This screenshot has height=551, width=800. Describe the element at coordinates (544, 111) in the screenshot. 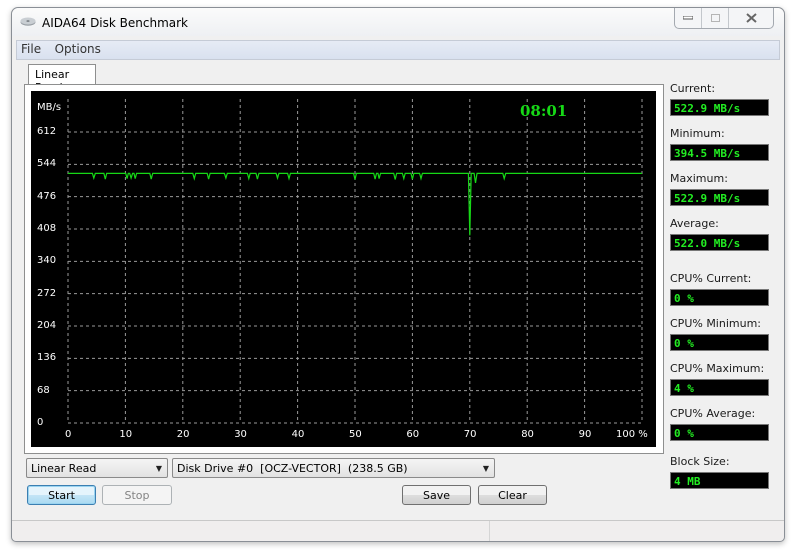

I see `elapsed-timer: 08:01` at that location.